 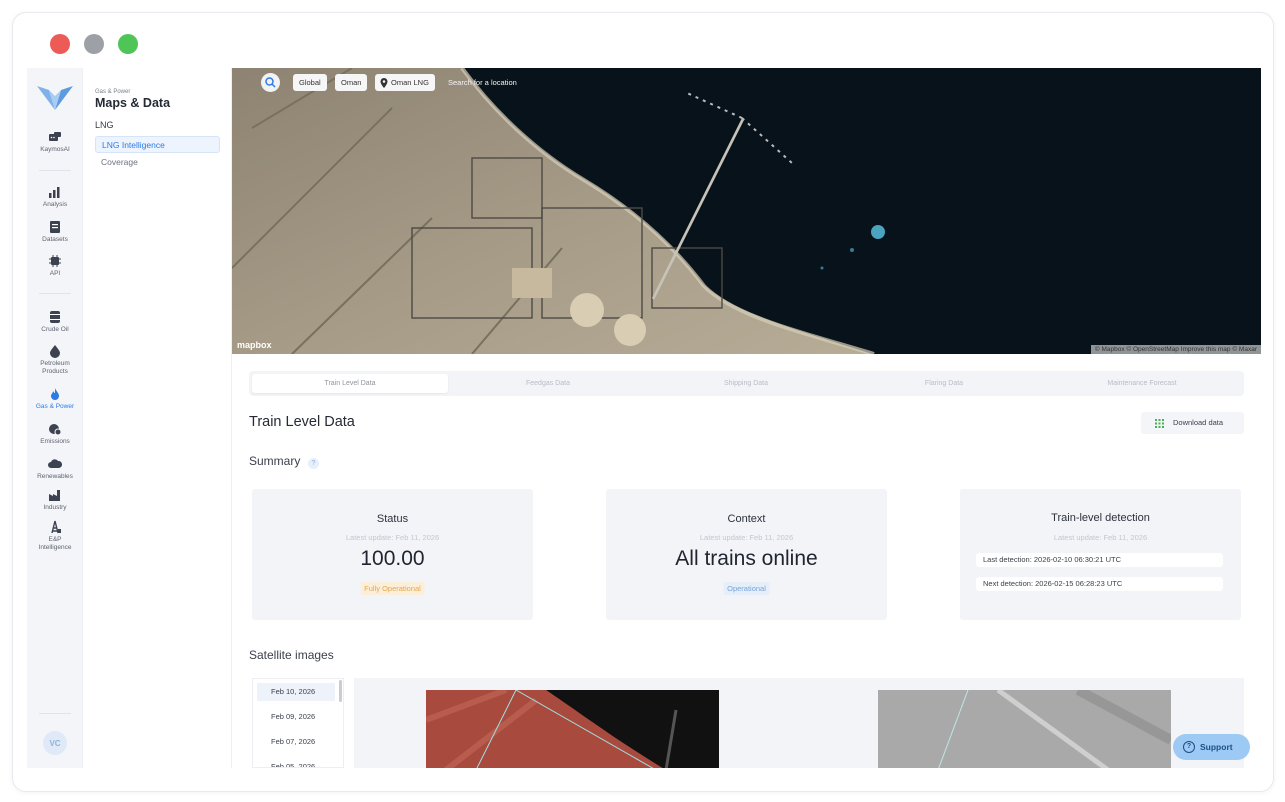 What do you see at coordinates (944, 383) in the screenshot?
I see `tab-flaring-data: Flaring Data` at bounding box center [944, 383].